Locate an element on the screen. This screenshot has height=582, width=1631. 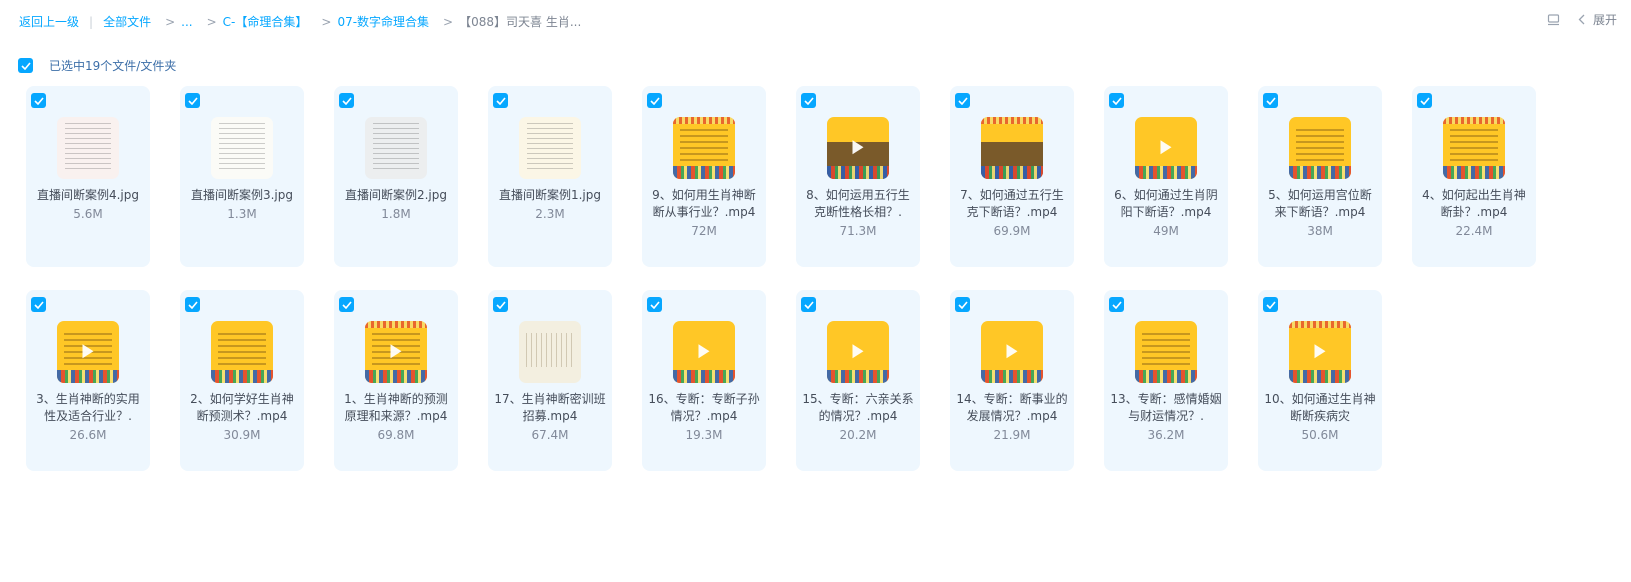
file-card: 2、如何学好生肖神断预测术？.mp4 30.9M is located at coordinates (242, 380).